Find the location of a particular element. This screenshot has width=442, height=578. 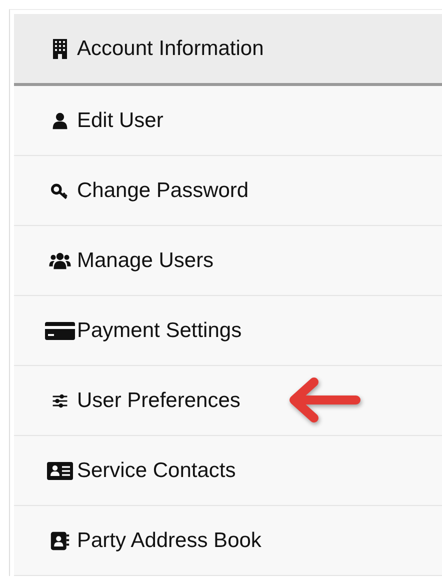

menu-item: Change Password is located at coordinates (228, 191).